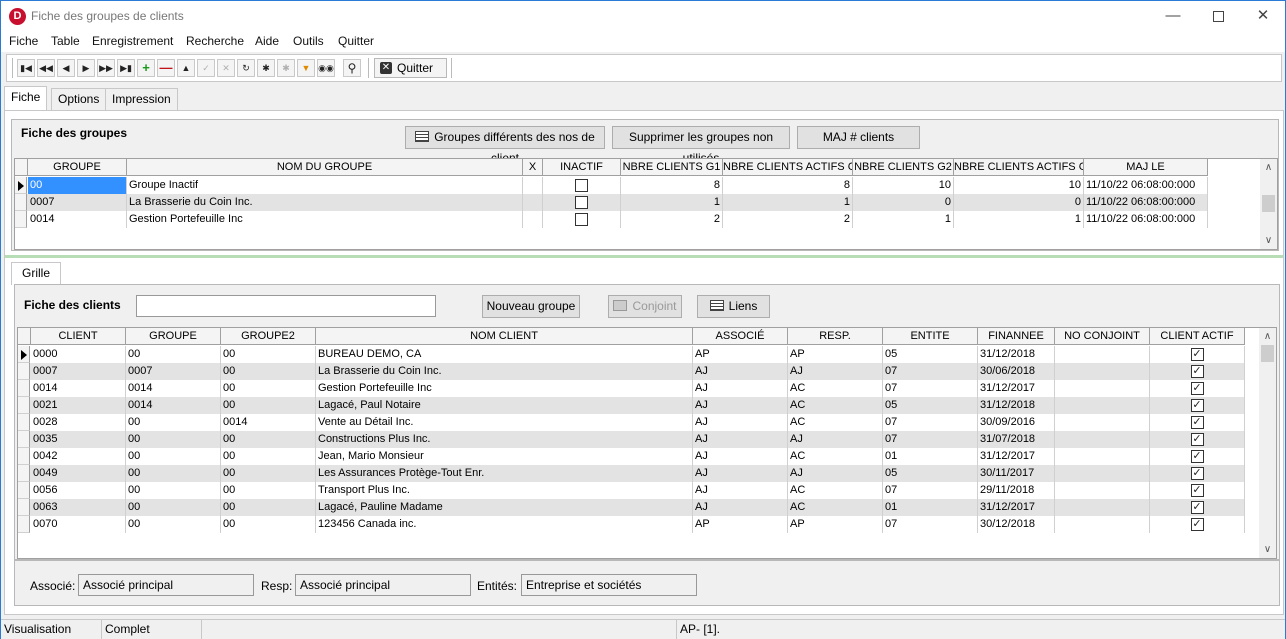 The height and width of the screenshot is (639, 1286). I want to click on table-cell-inactif, so click(582, 219).